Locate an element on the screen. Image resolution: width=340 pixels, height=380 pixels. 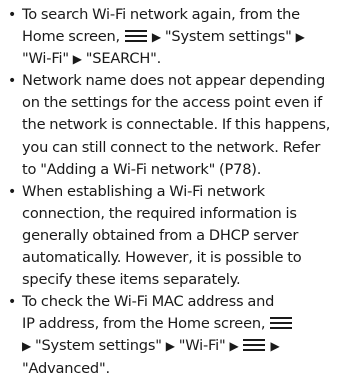
note-line: ▶ "System settings" ▶ "Wi-Fi" ▶ ▶ is located at coordinates (179, 346).